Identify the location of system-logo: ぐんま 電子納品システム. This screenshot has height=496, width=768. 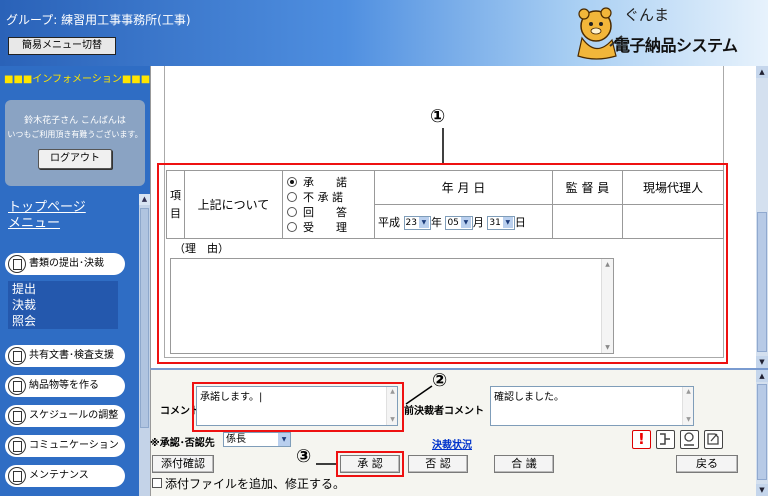
(664, 33).